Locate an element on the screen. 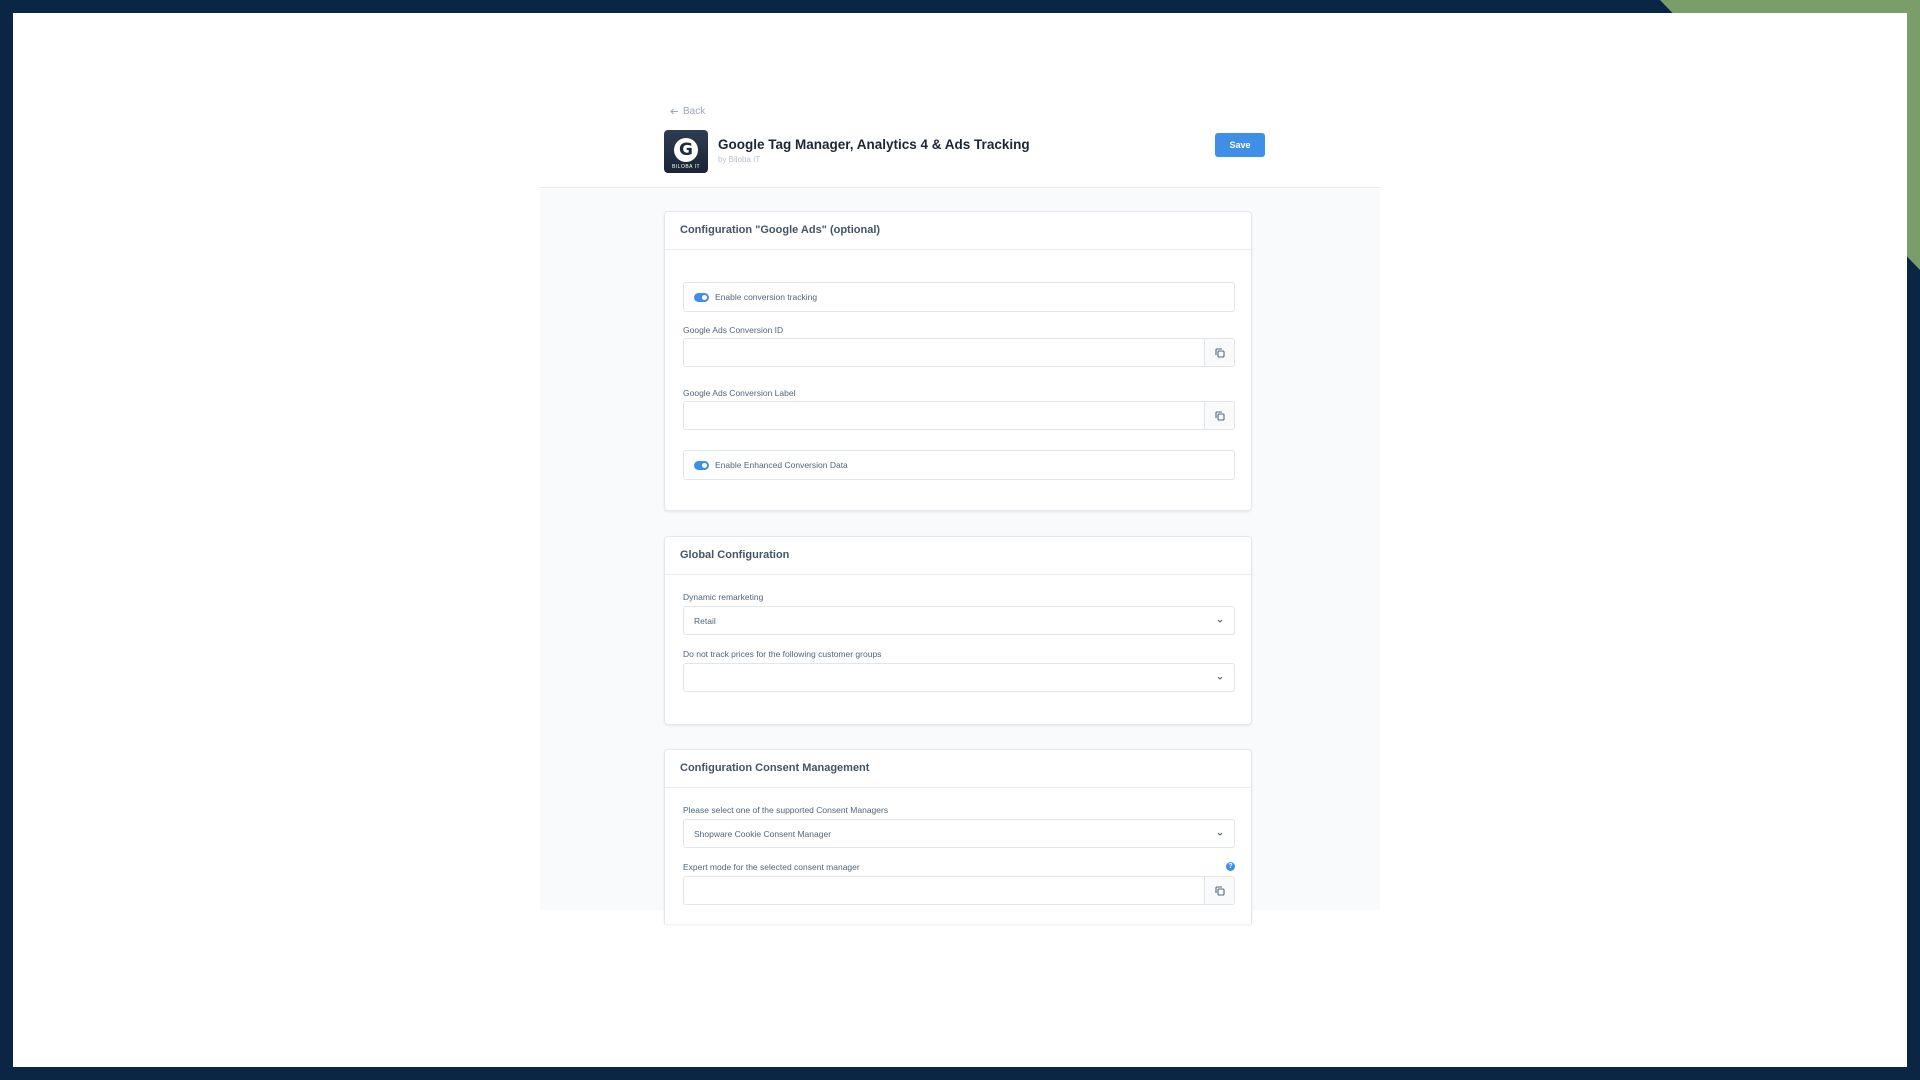 Image resolution: width=1920 pixels, height=1080 pixels. conversion-label-input is located at coordinates (944, 415).